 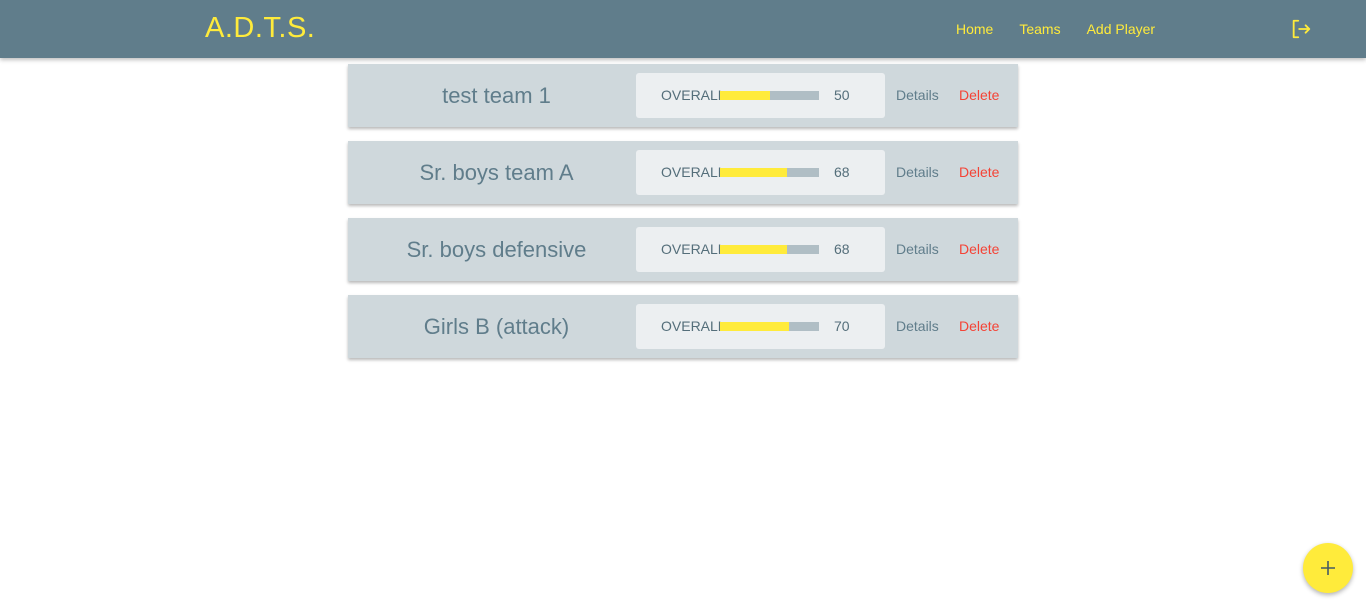 I want to click on overall-stat-box: OVERALL 50, so click(x=760, y=95).